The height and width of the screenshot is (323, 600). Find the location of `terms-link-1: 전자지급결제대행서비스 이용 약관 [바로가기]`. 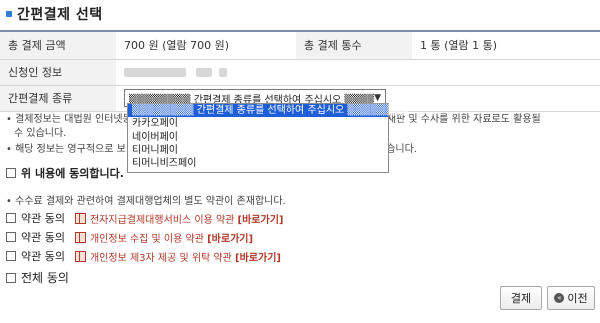

terms-link-1: 전자지급결제대행서비스 이용 약관 [바로가기] is located at coordinates (187, 218).